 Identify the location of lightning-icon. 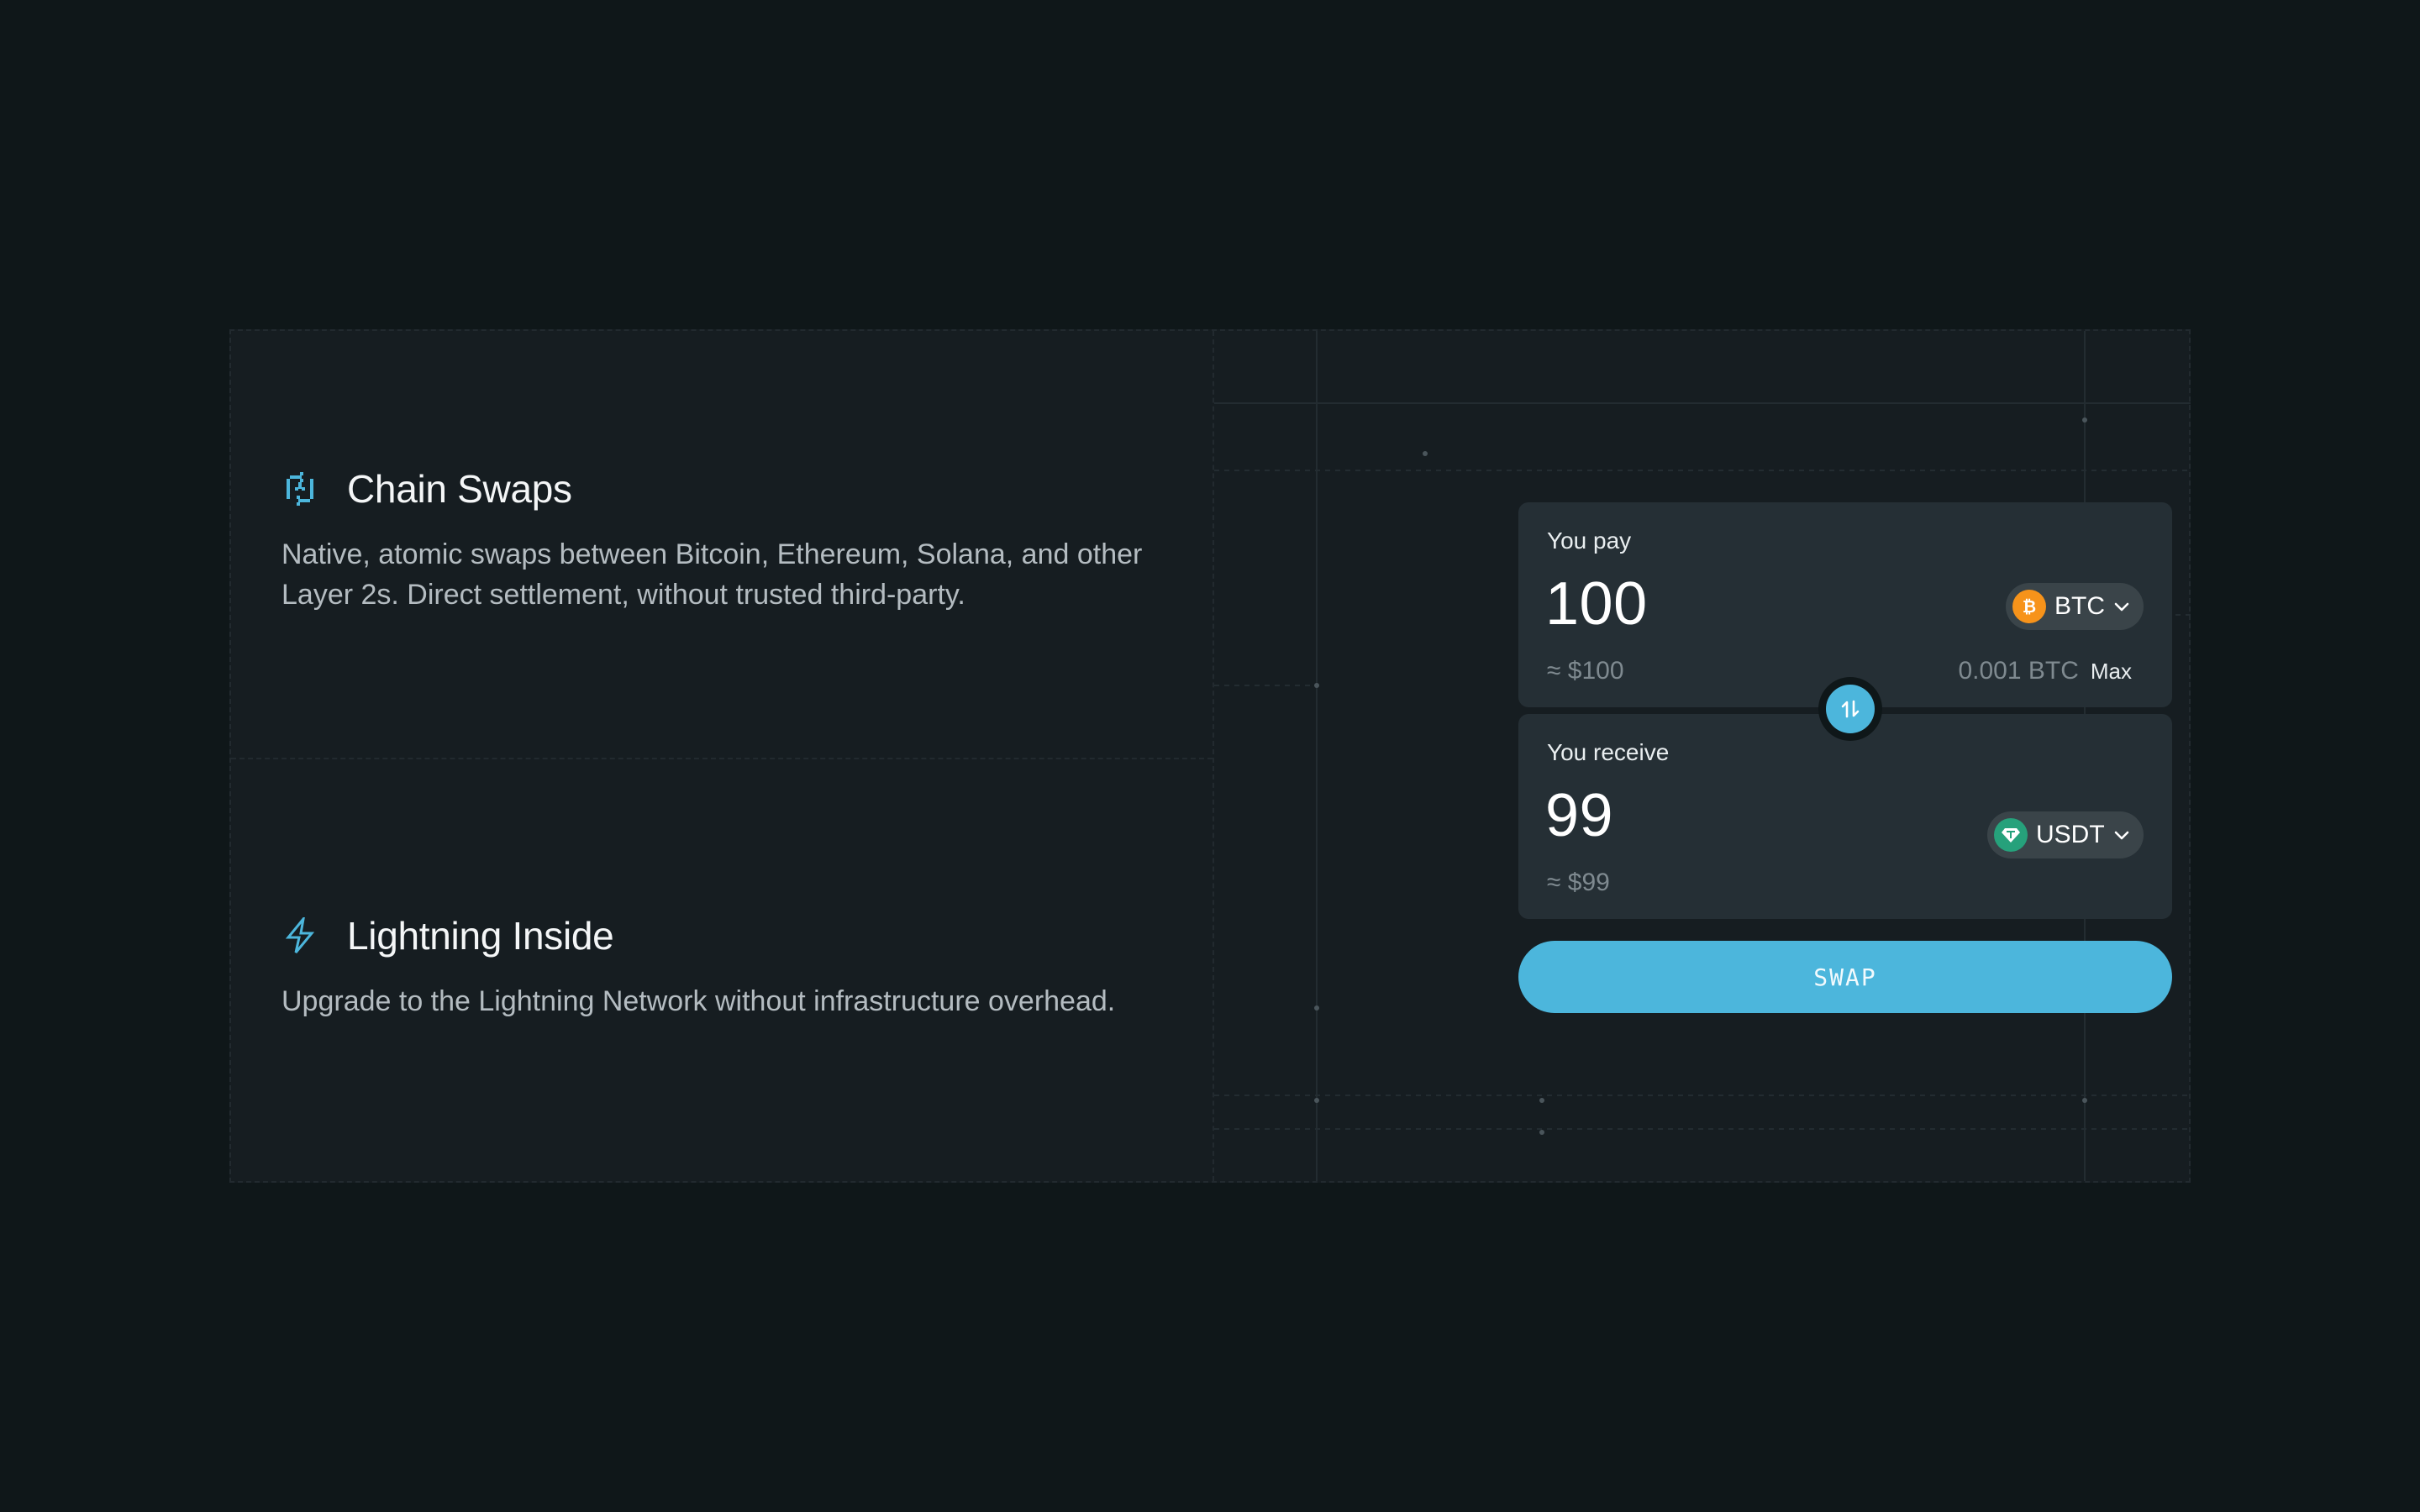
(299, 935).